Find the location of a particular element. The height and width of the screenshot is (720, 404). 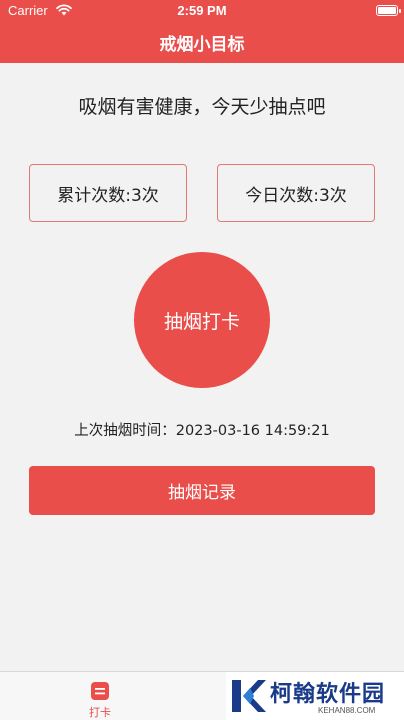

checkin-tab-icon is located at coordinates (100, 691).